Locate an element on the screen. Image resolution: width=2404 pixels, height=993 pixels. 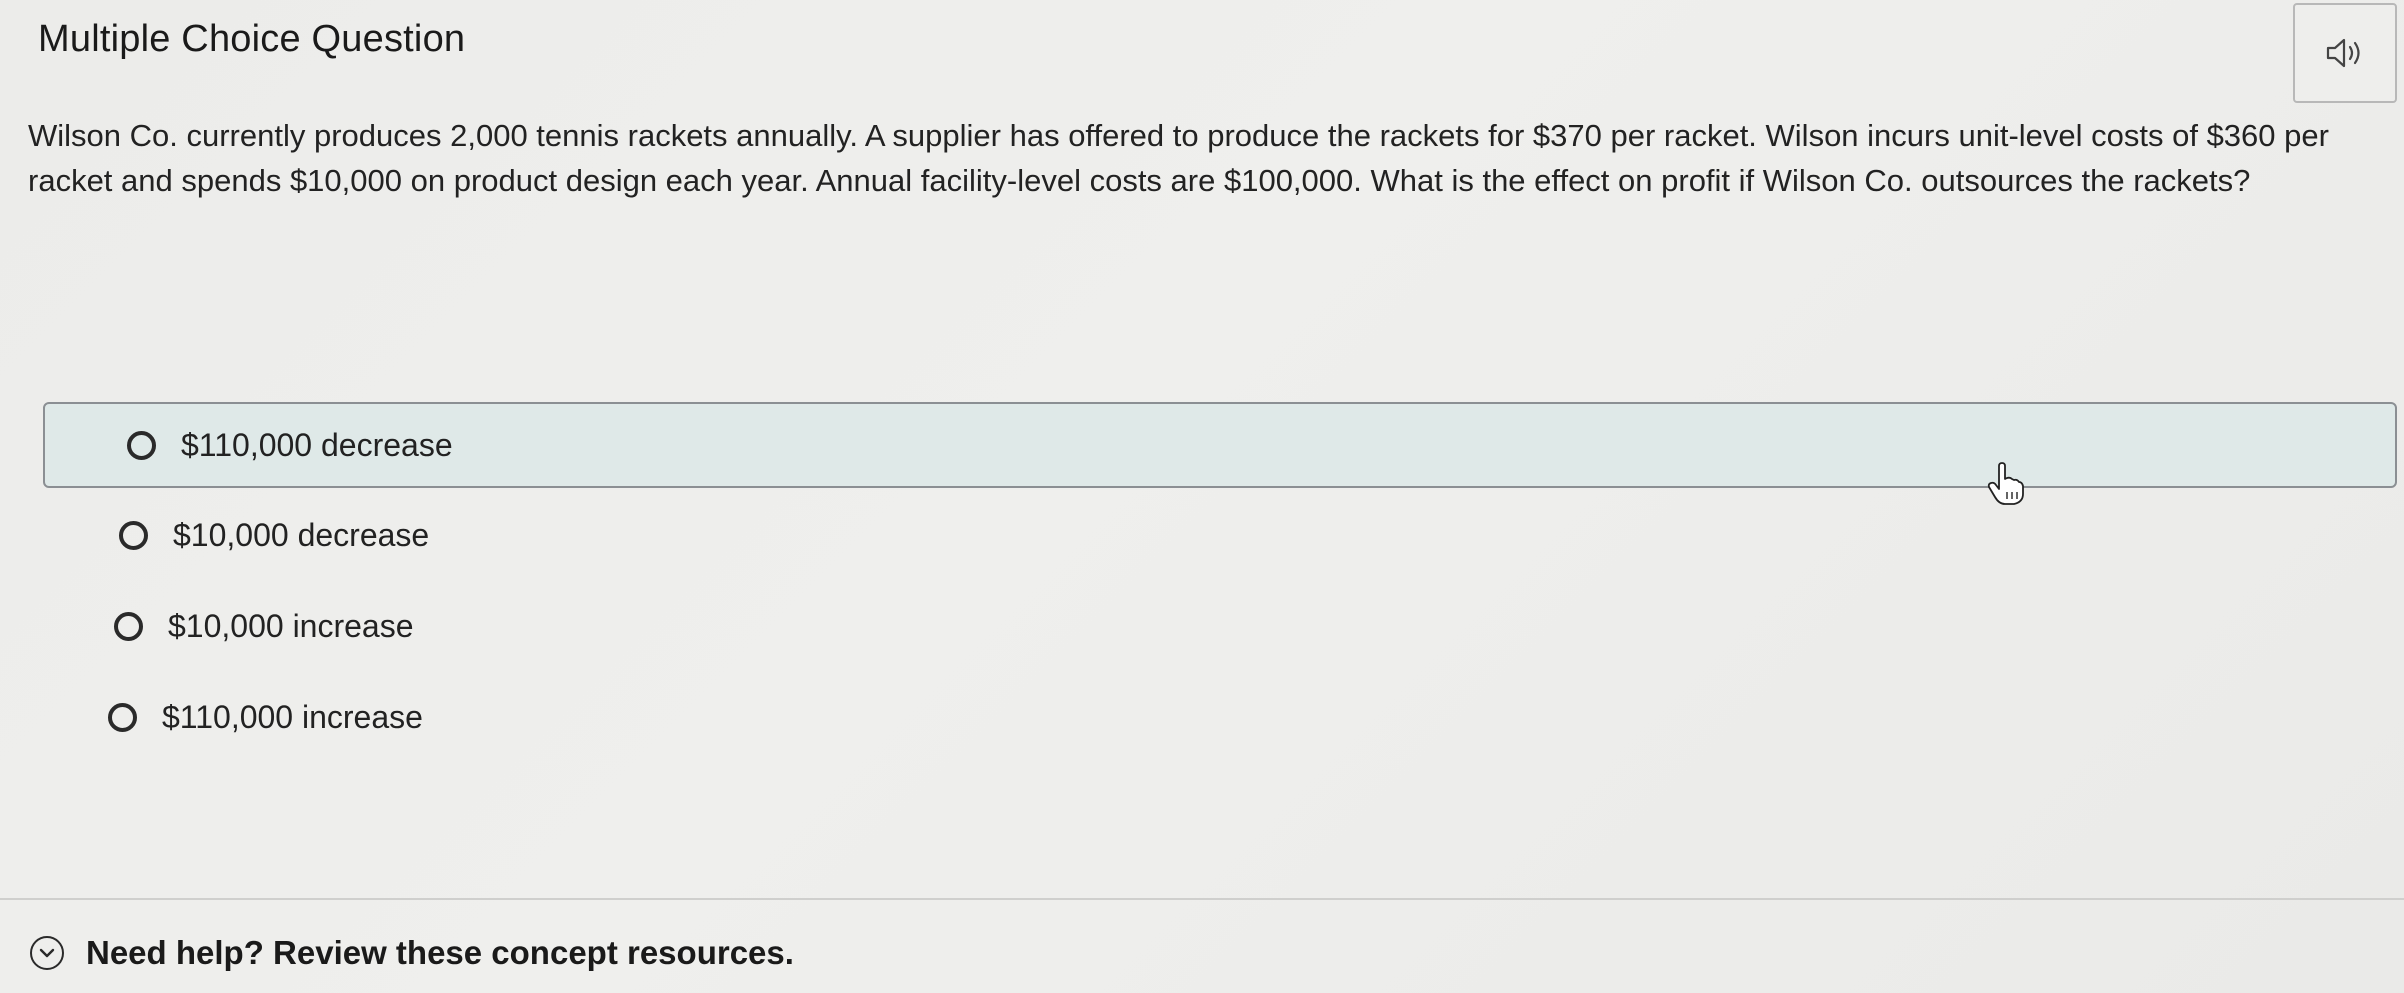
choice-option-2: $10,000 decrease is located at coordinates (274, 535).